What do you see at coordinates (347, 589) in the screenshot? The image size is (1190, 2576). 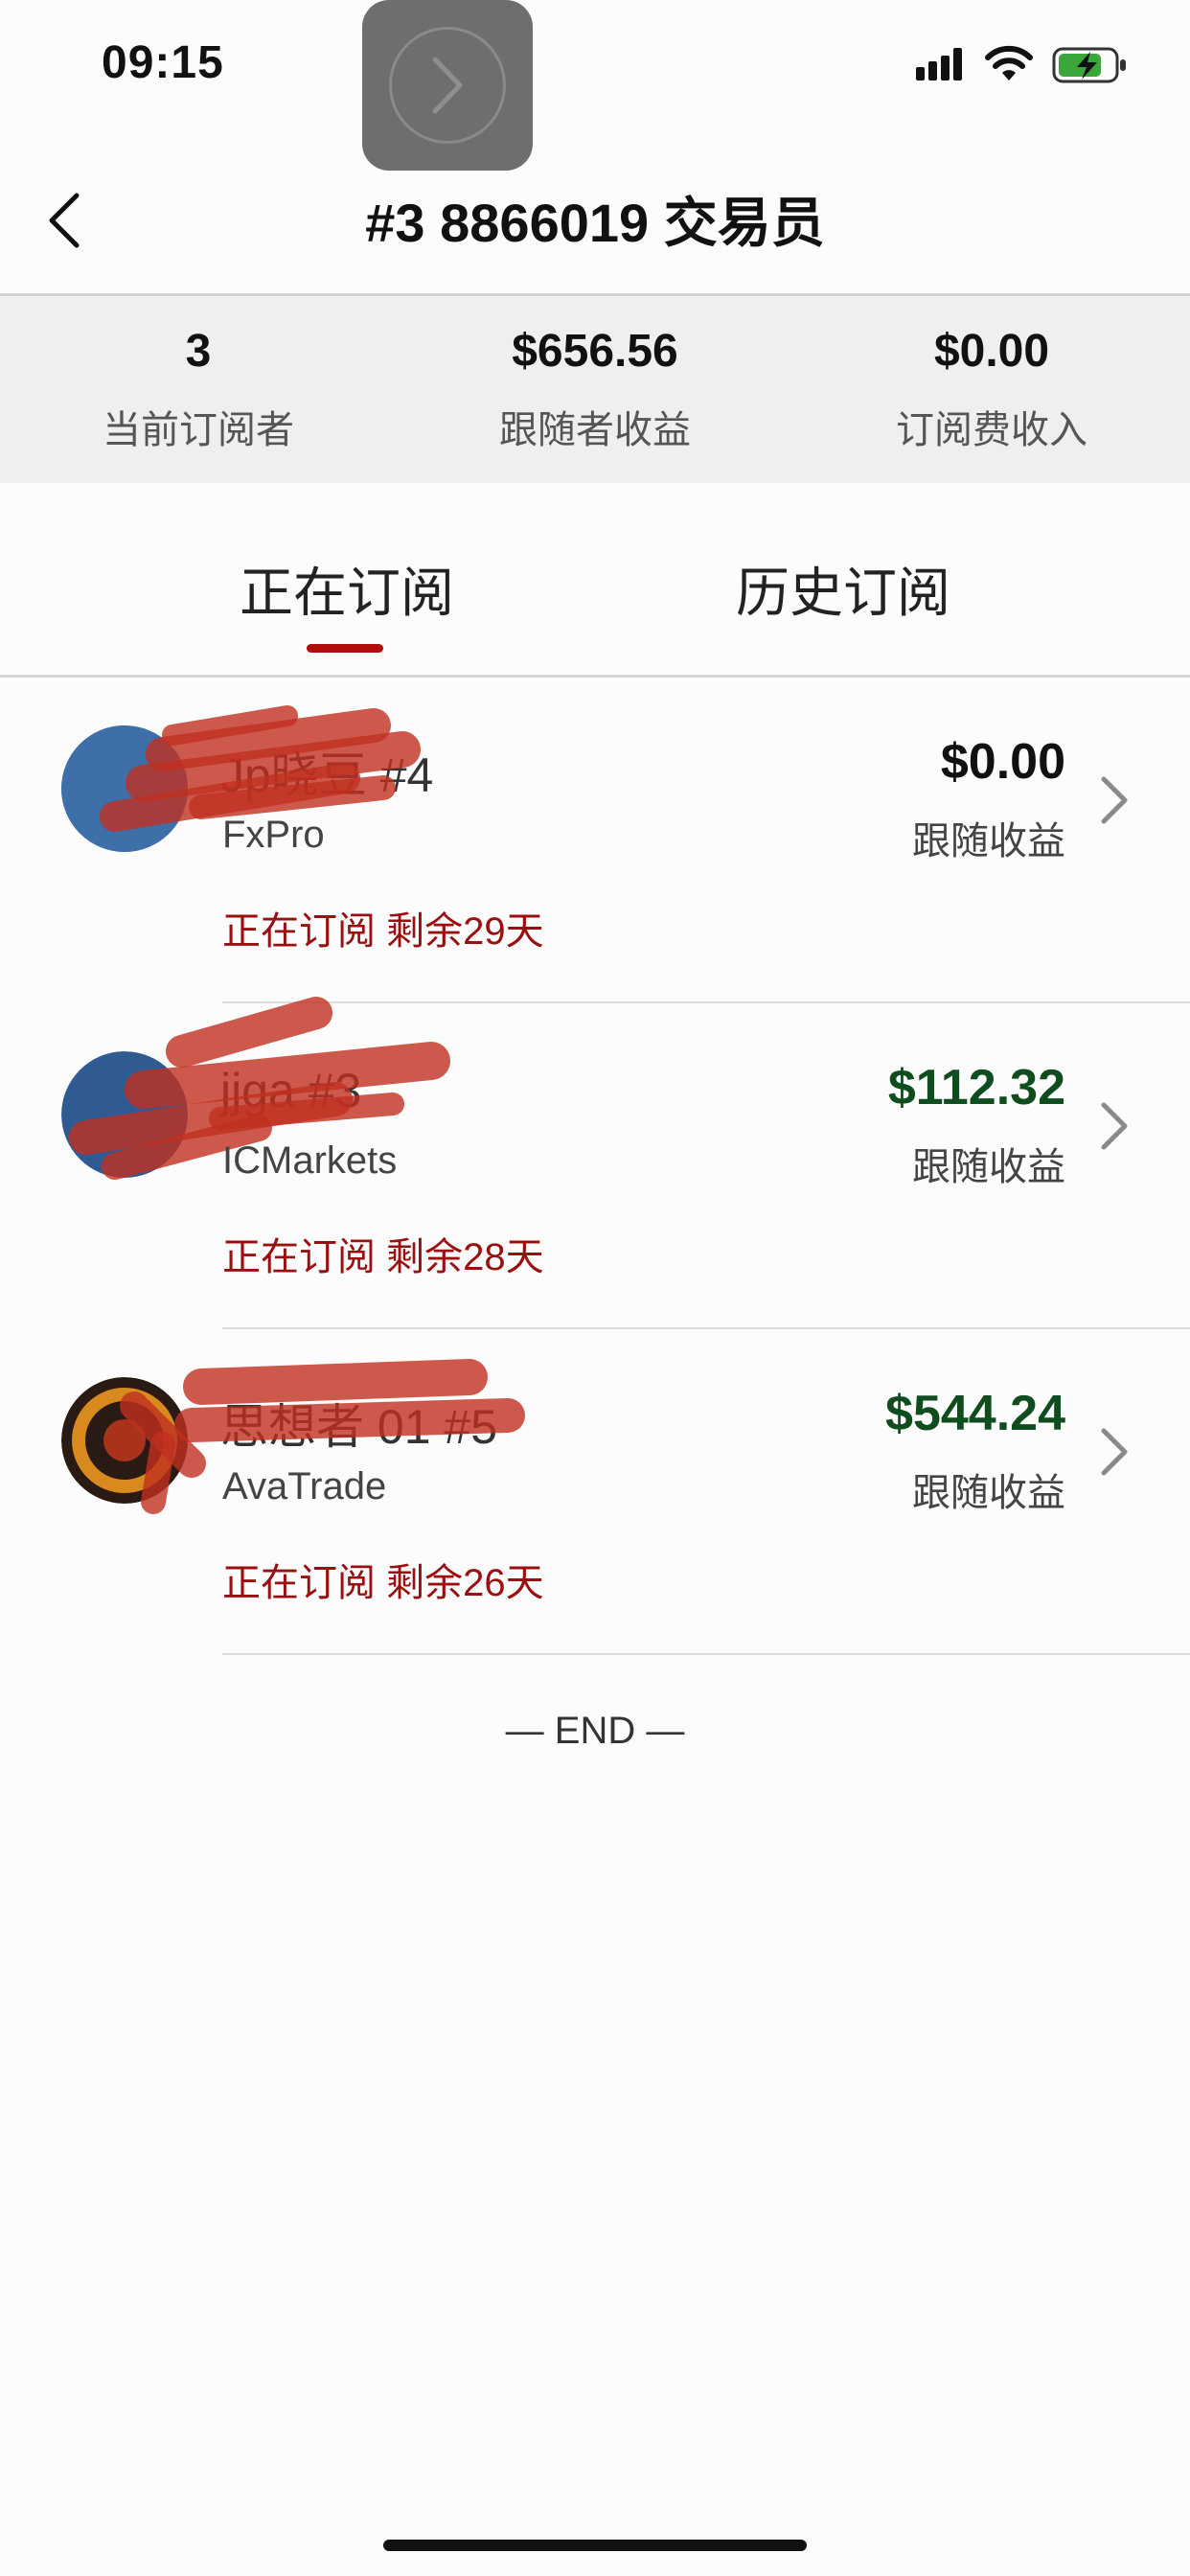 I see `tab-current-subscriptions: 正在订阅` at bounding box center [347, 589].